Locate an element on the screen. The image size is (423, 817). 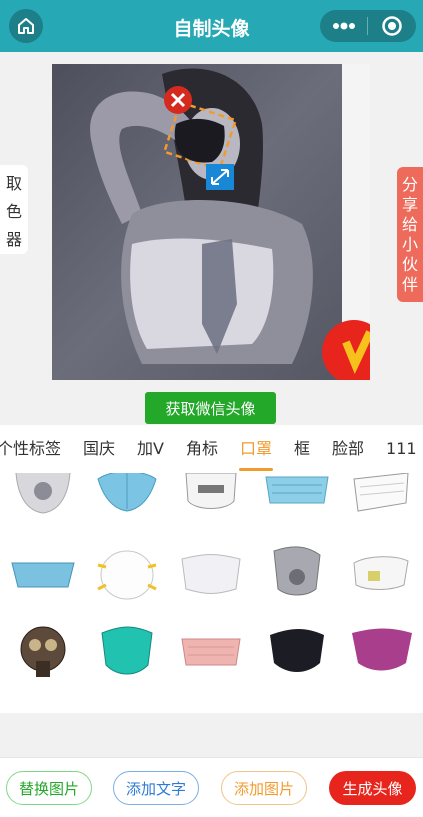
teal-n95-icon is located at coordinates (127, 650).